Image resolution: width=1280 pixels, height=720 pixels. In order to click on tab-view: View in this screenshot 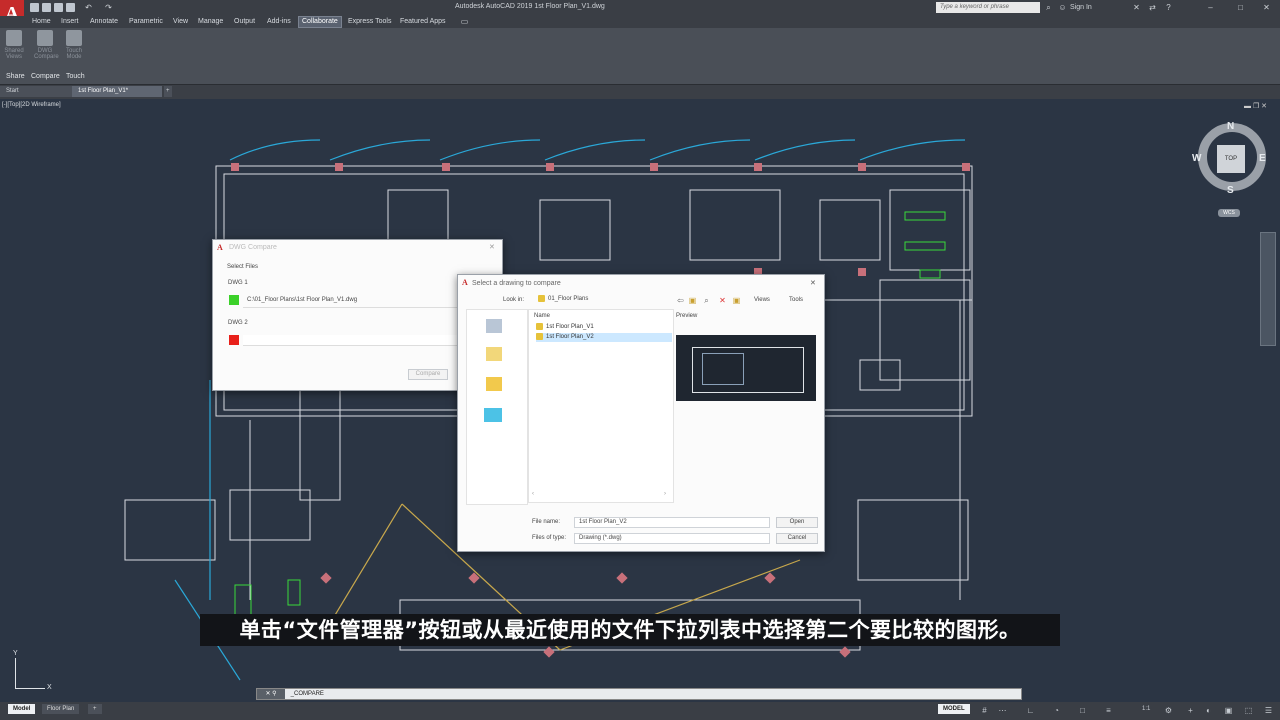, I will do `click(180, 22)`.